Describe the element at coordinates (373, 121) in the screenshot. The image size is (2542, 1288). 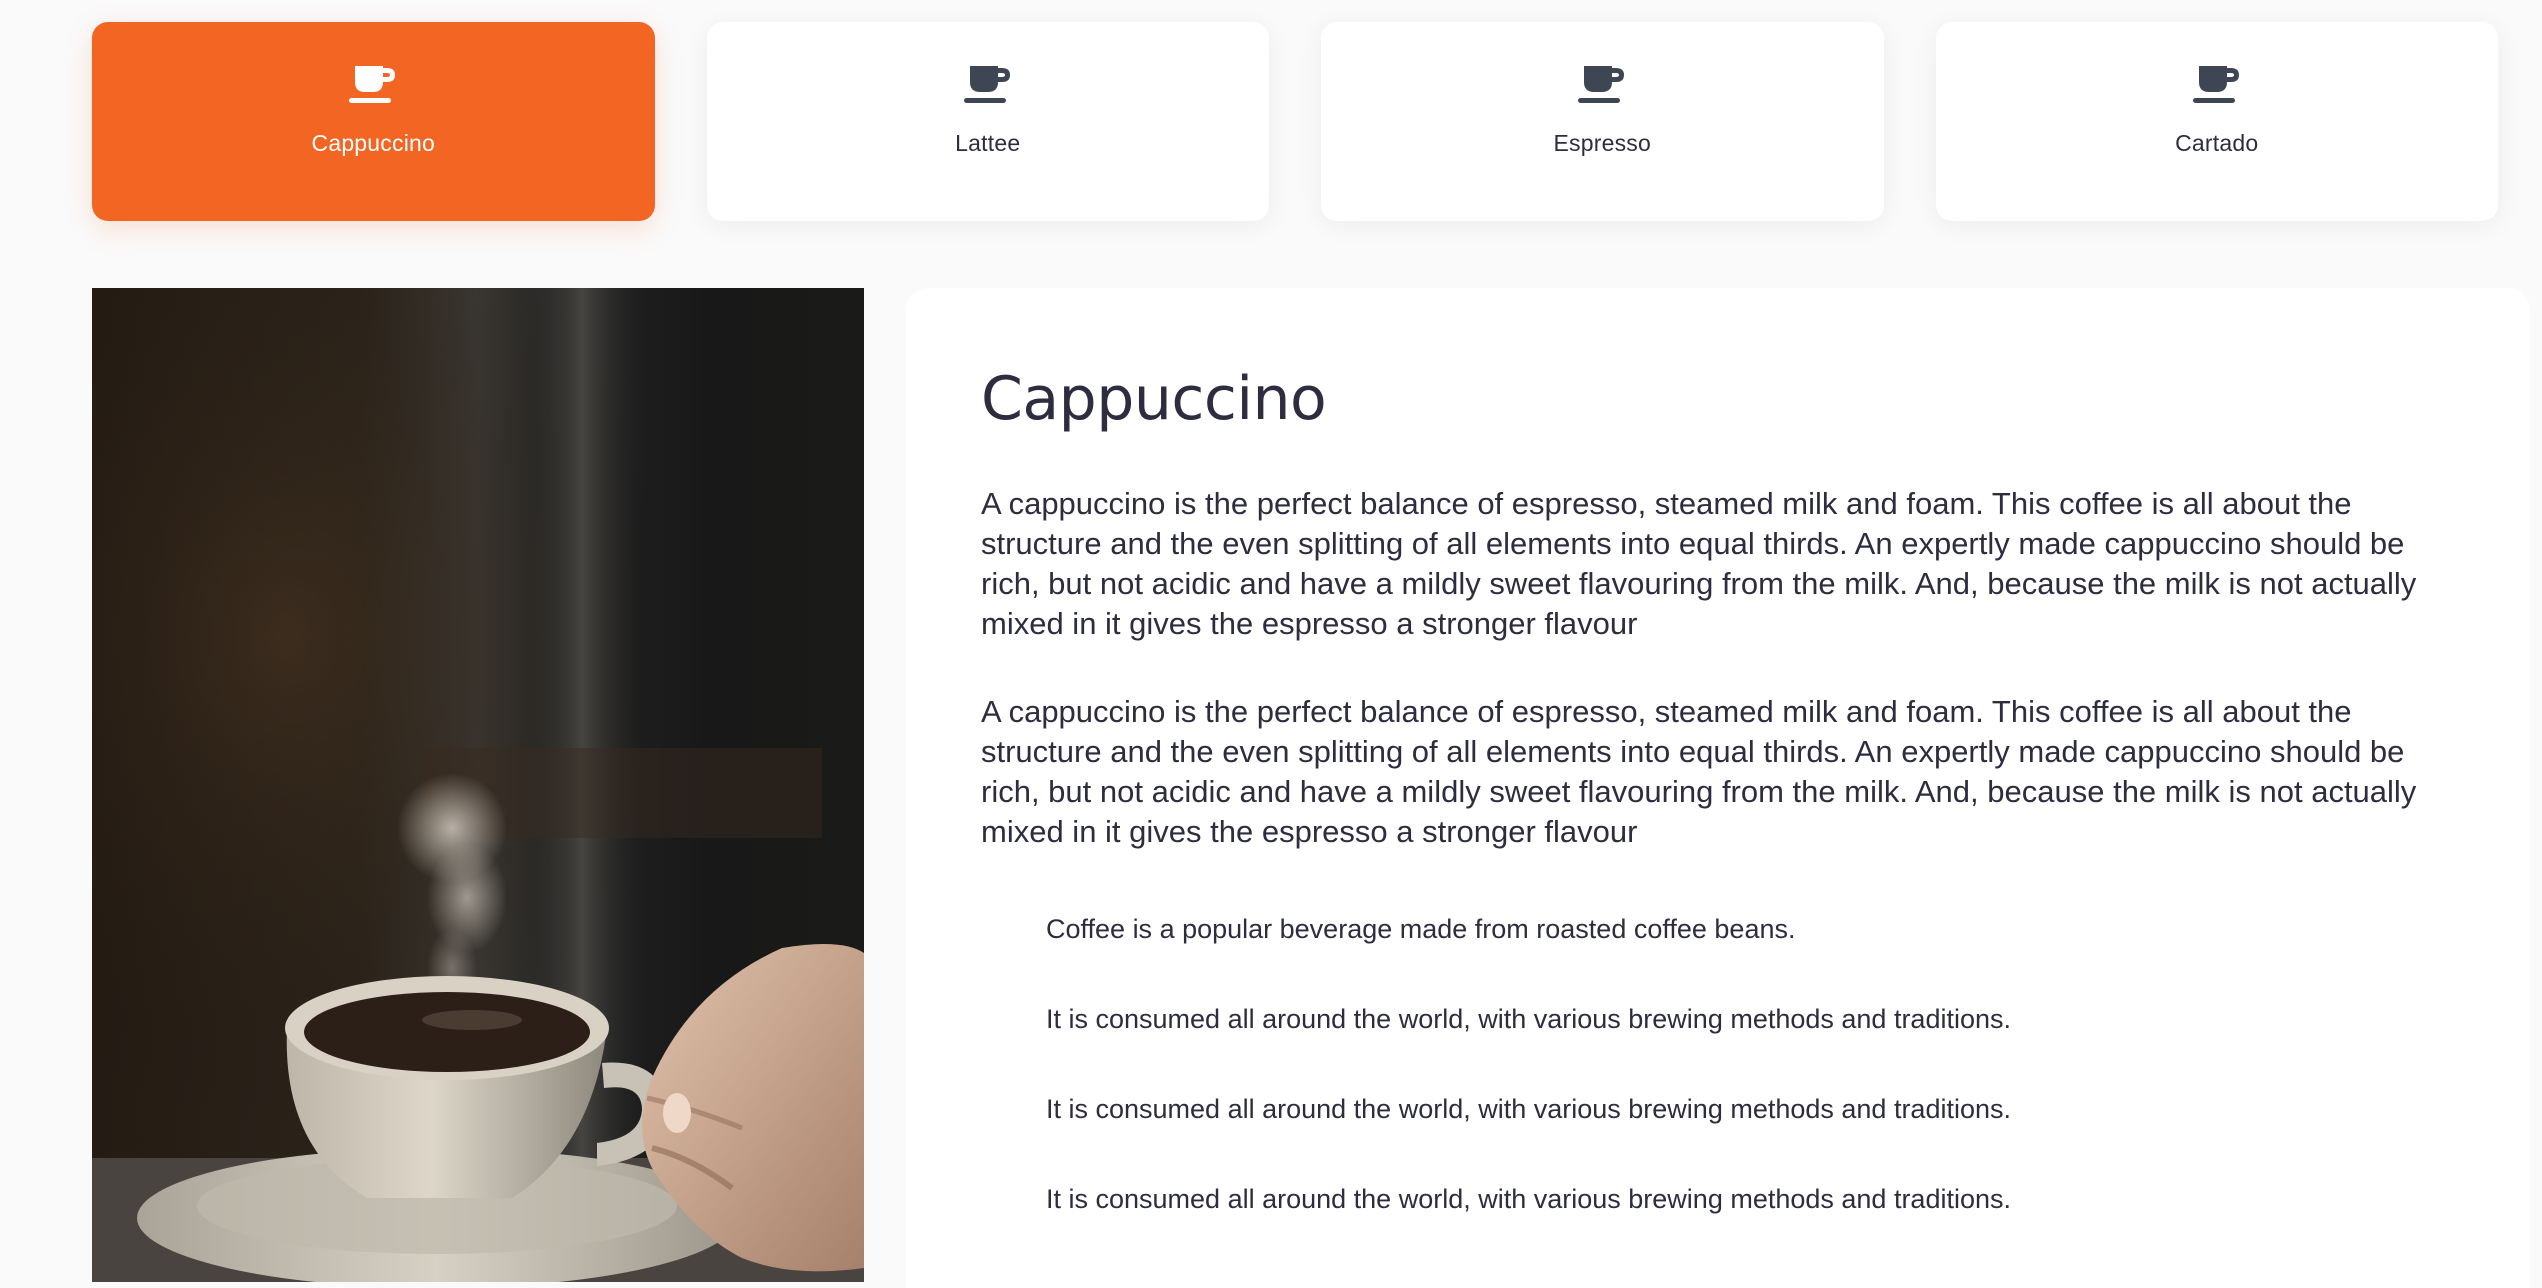
I see `tab-cappuccino: Cappuccino` at that location.